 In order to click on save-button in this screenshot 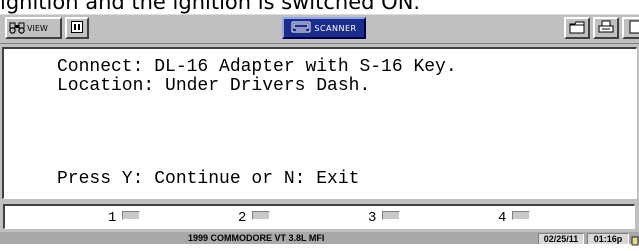, I will do `click(630, 28)`.